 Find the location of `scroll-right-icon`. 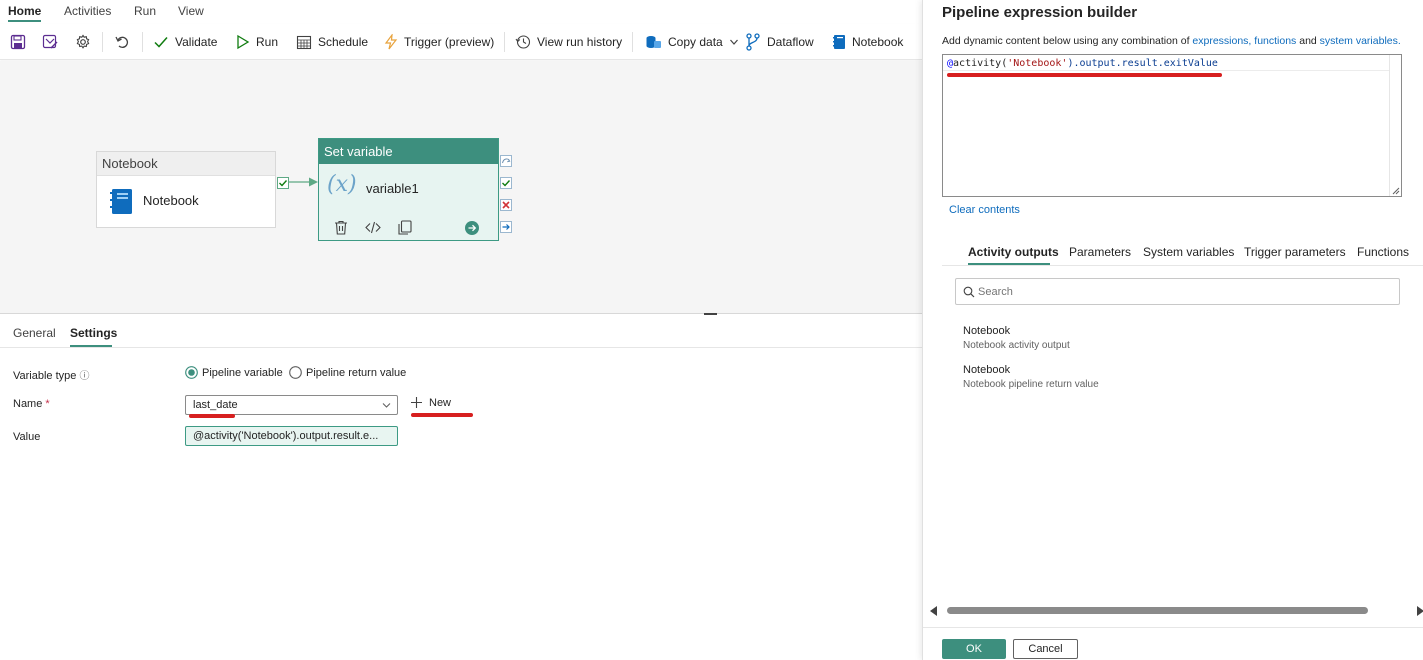

scroll-right-icon is located at coordinates (1419, 611).